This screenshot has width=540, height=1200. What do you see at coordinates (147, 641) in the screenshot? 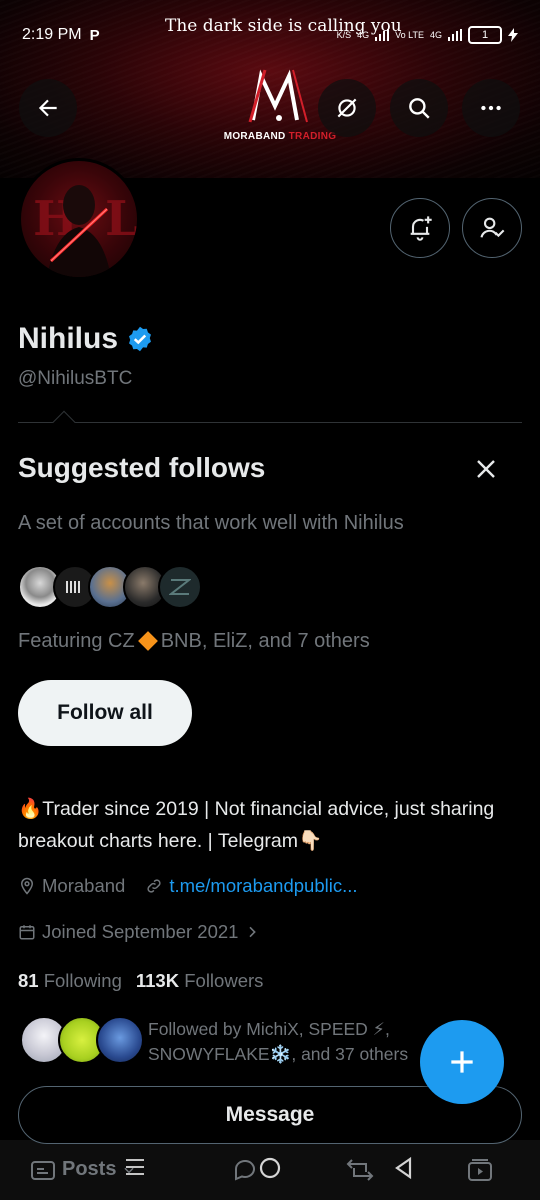
I see `orange-diamond-icon` at bounding box center [147, 641].